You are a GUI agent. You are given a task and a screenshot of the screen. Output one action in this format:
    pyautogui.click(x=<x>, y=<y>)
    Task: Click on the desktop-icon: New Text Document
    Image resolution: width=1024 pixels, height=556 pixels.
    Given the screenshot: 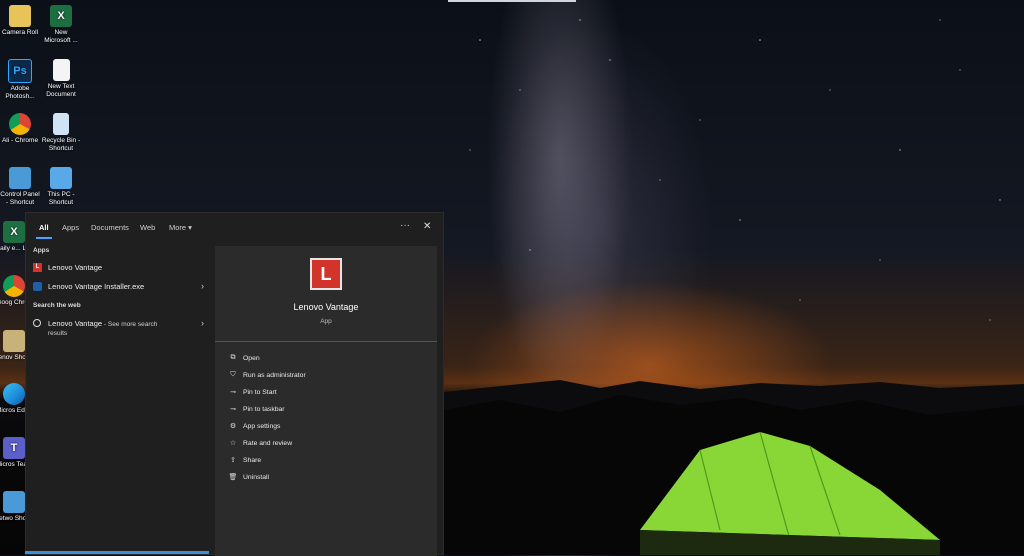 What is the action you would take?
    pyautogui.click(x=61, y=79)
    